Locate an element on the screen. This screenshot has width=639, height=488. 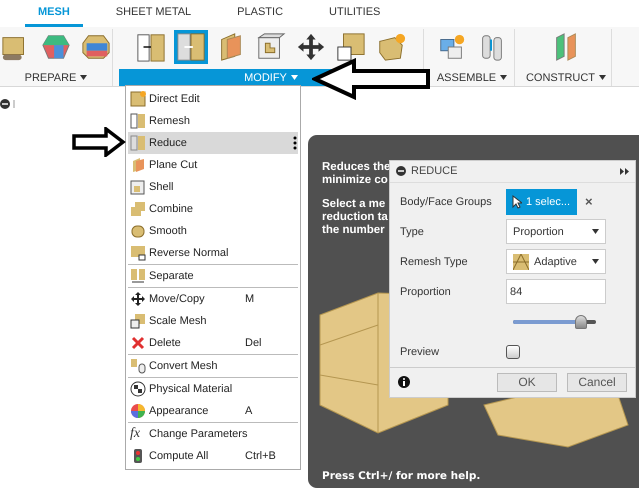
dialog-button: OK is located at coordinates (527, 382).